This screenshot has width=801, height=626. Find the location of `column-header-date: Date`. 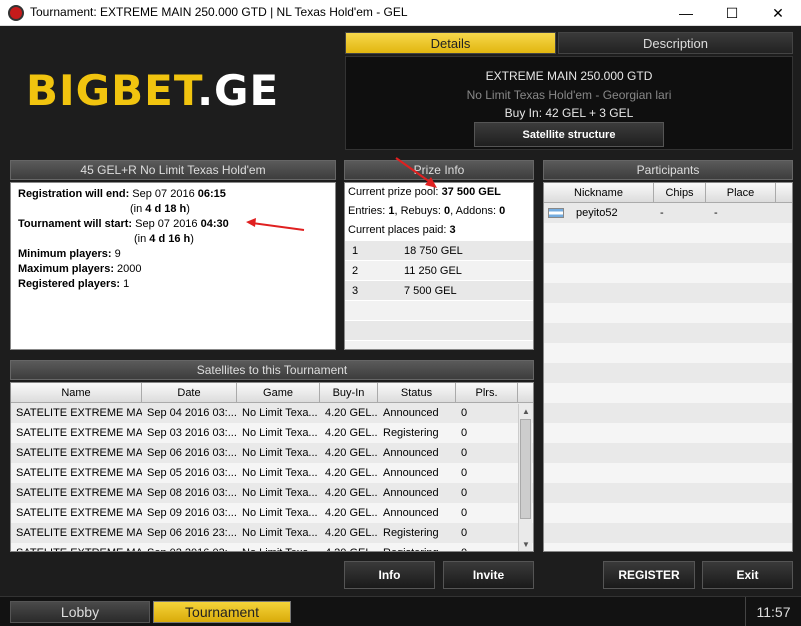

column-header-date: Date is located at coordinates (189, 392).